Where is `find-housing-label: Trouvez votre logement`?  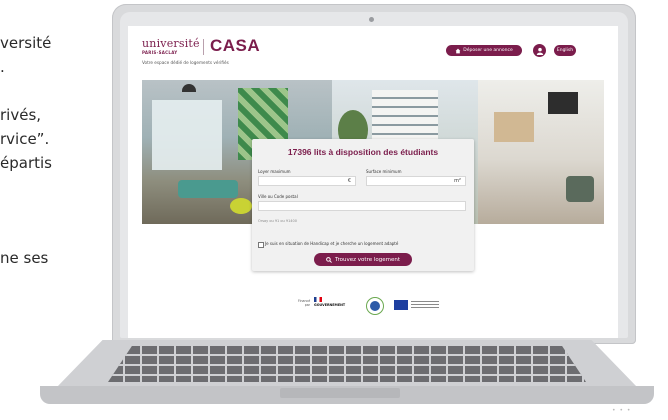 find-housing-label: Trouvez votre logement is located at coordinates (367, 259).